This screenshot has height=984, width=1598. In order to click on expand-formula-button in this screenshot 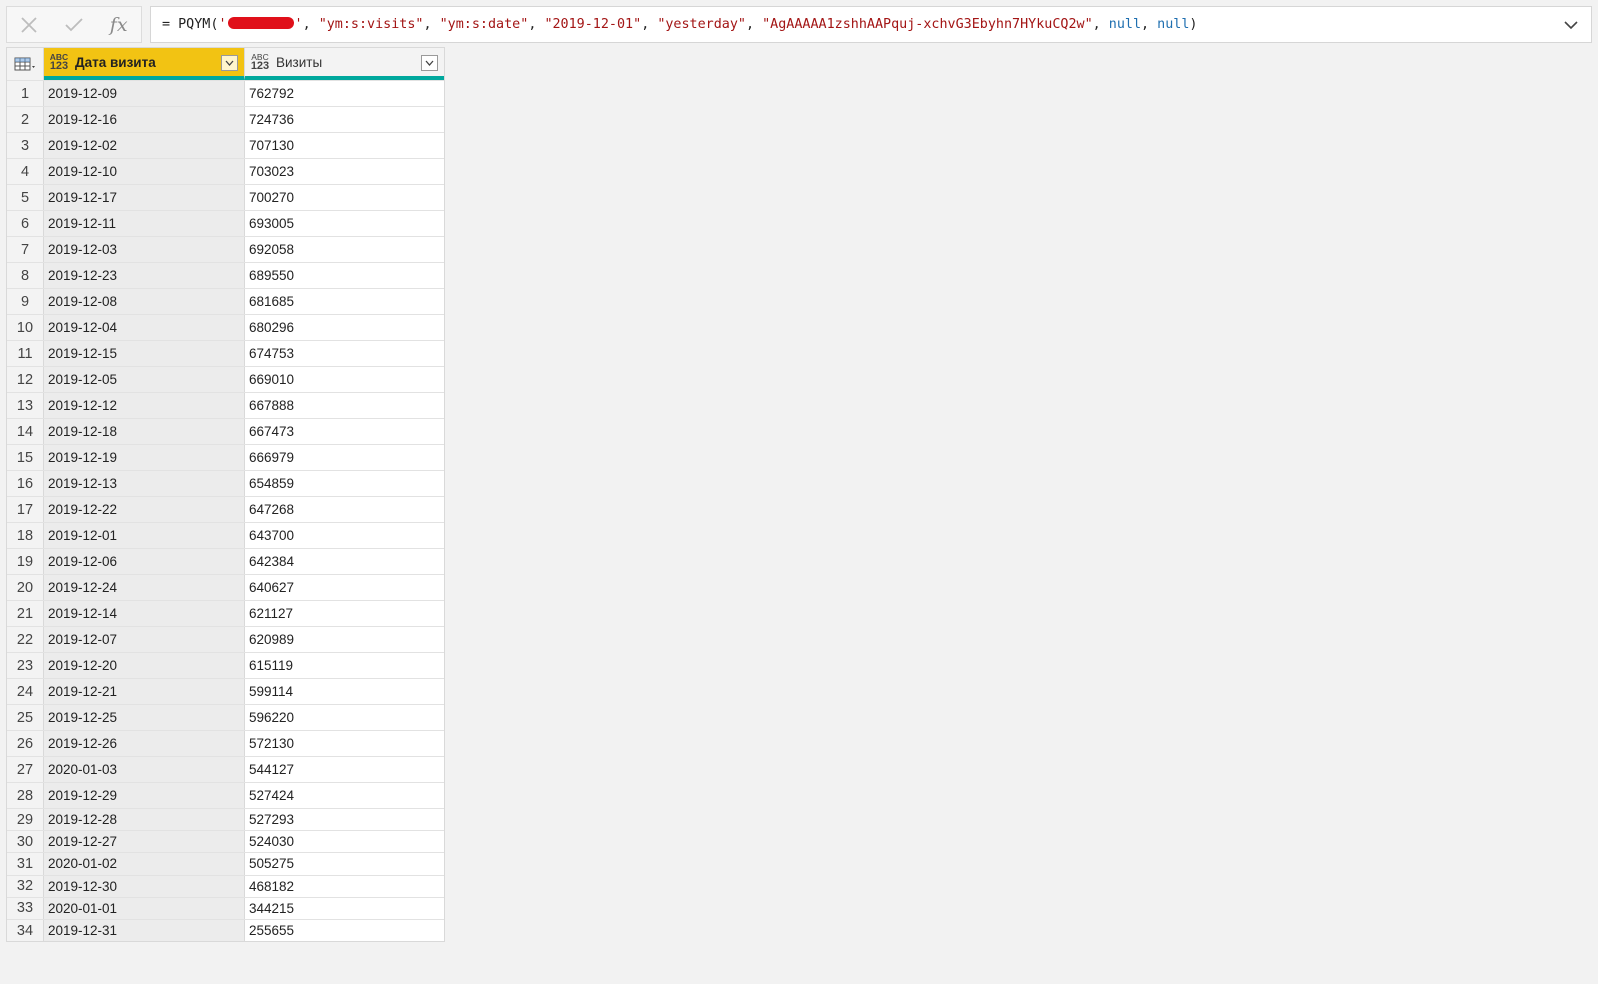, I will do `click(1571, 25)`.